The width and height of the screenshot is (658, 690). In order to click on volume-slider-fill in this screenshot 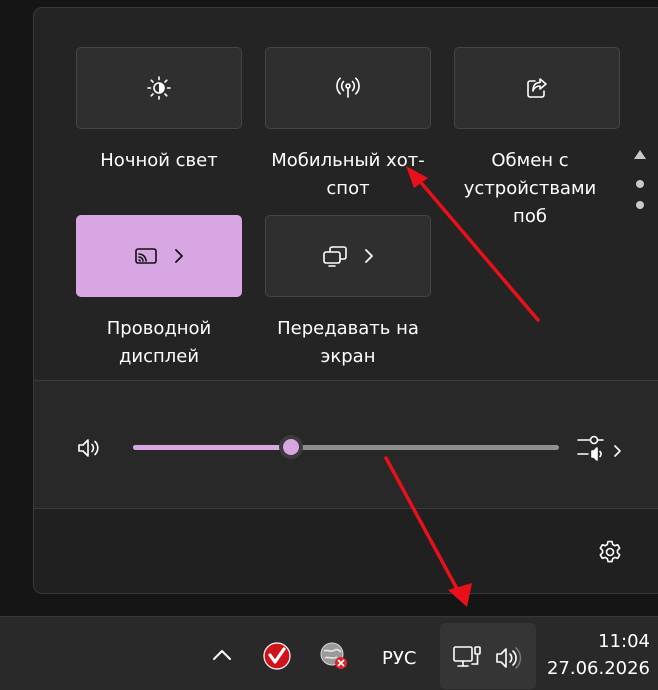, I will do `click(212, 447)`.